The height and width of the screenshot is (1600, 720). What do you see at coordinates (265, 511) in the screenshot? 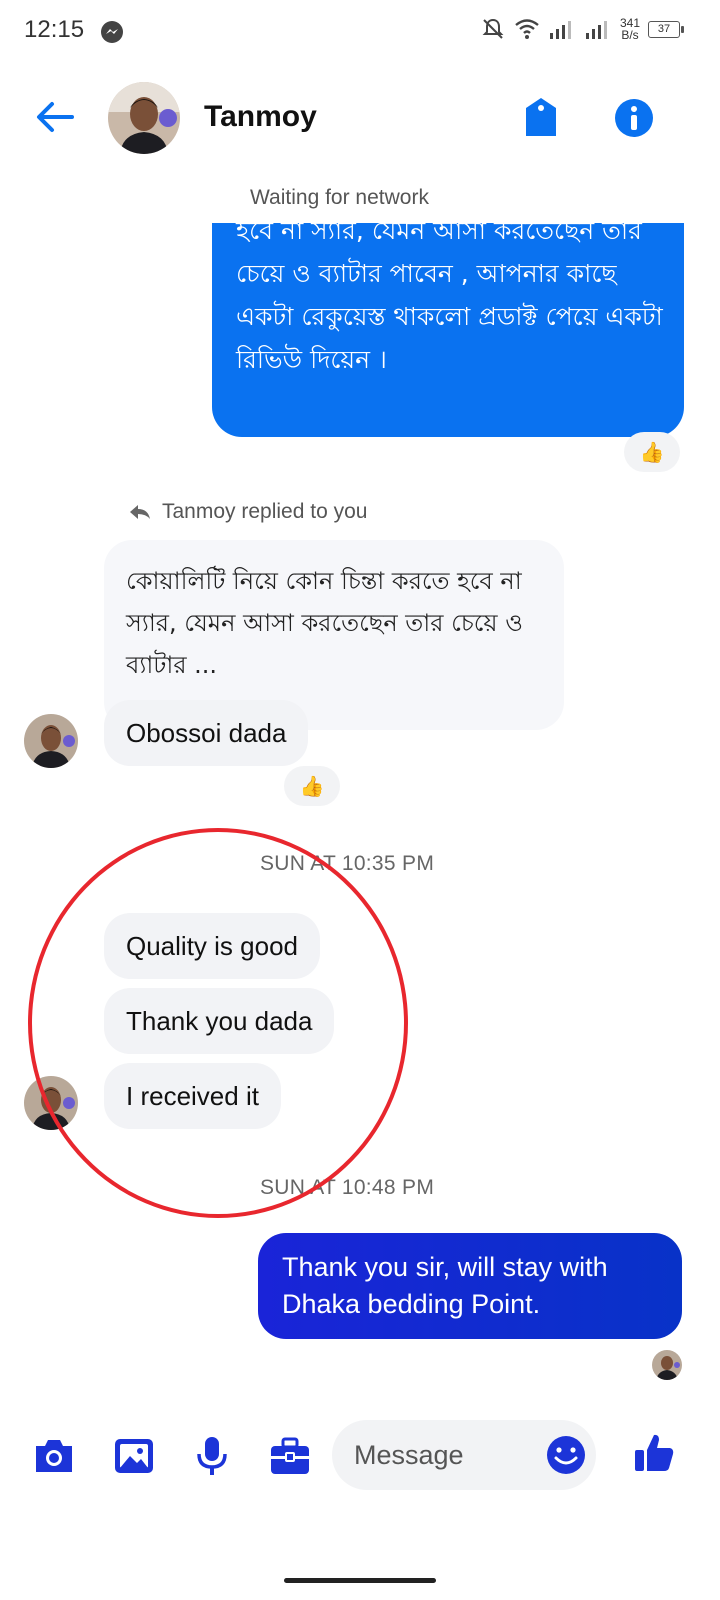
I see `reply-label: Tanmoy replied to you` at bounding box center [265, 511].